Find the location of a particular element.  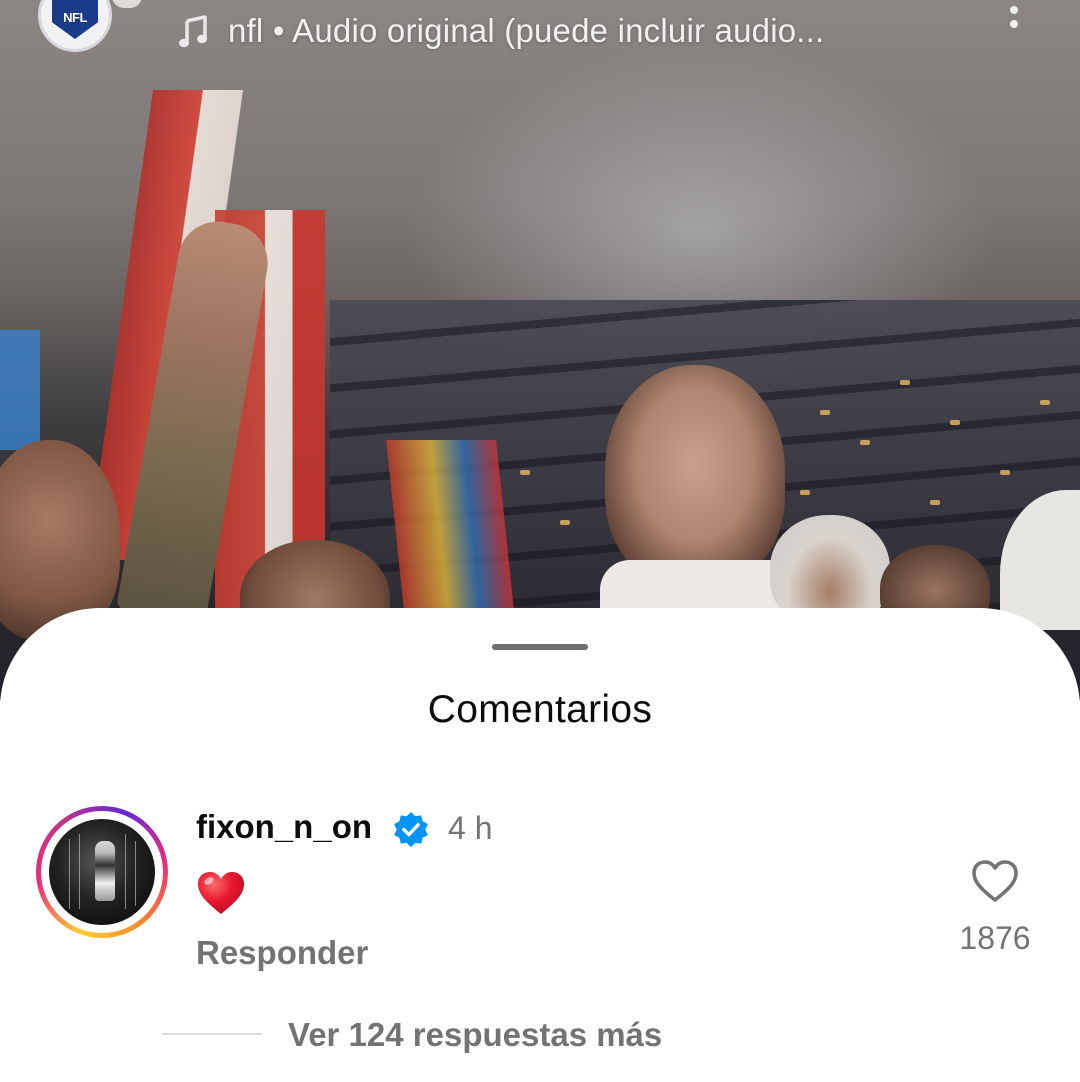

comment-timestamp: 4 h is located at coordinates (470, 828).